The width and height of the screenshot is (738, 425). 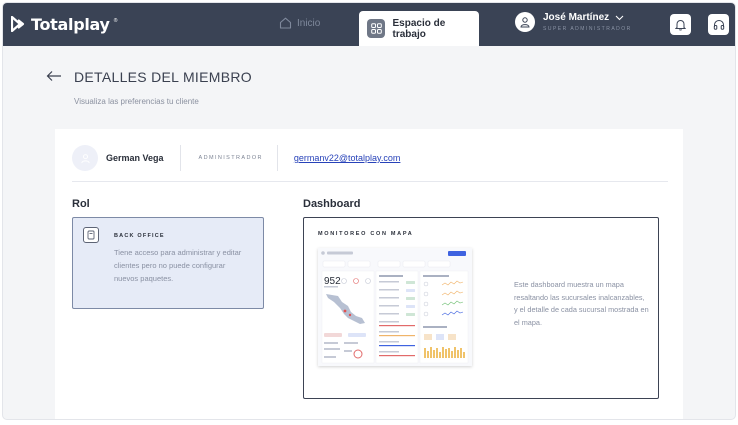 I want to click on workspace-grid-icon, so click(x=376, y=28).